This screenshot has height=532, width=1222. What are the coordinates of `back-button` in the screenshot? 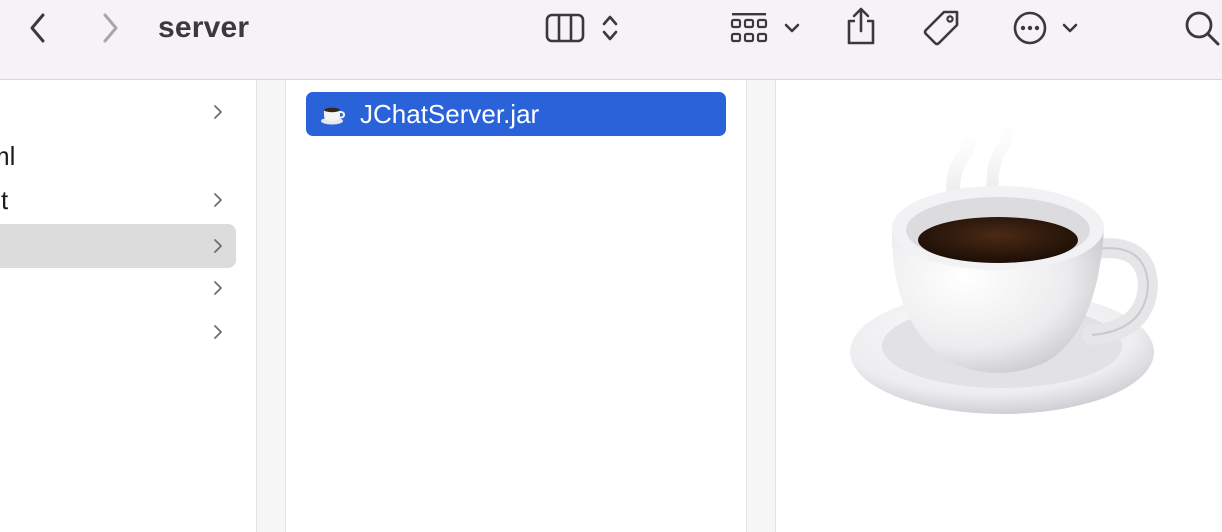 It's located at (38, 28).